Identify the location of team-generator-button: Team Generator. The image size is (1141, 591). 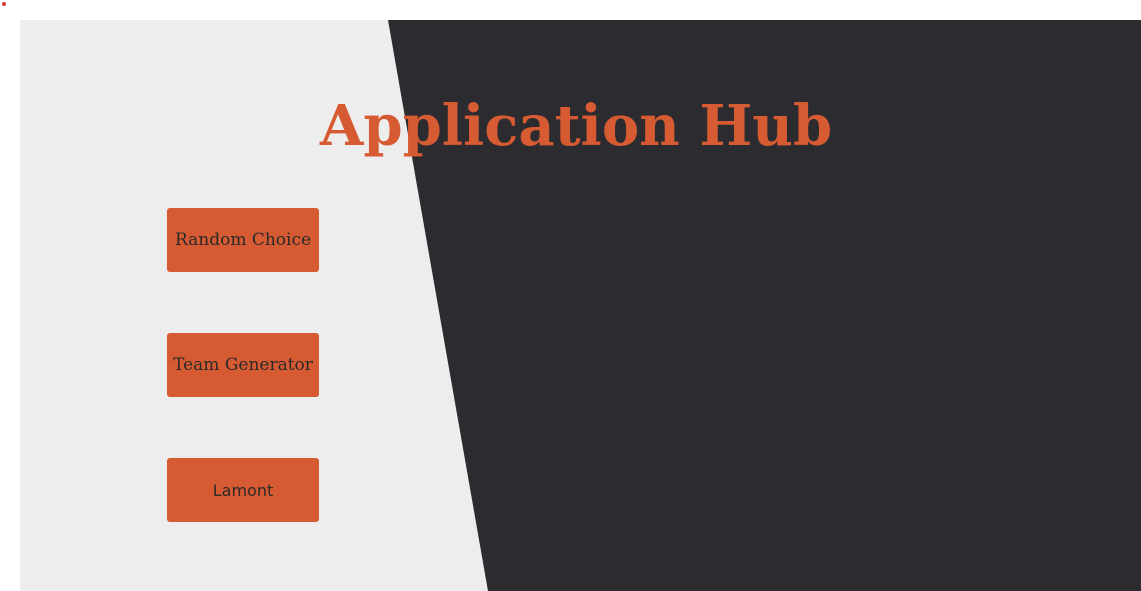
(243, 365).